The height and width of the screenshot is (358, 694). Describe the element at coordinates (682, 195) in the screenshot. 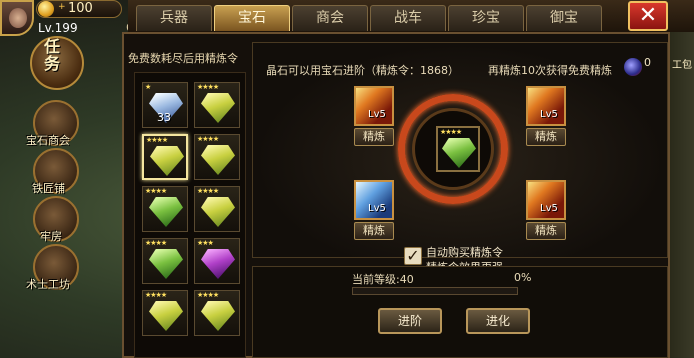

I see `right-edge-bar` at that location.